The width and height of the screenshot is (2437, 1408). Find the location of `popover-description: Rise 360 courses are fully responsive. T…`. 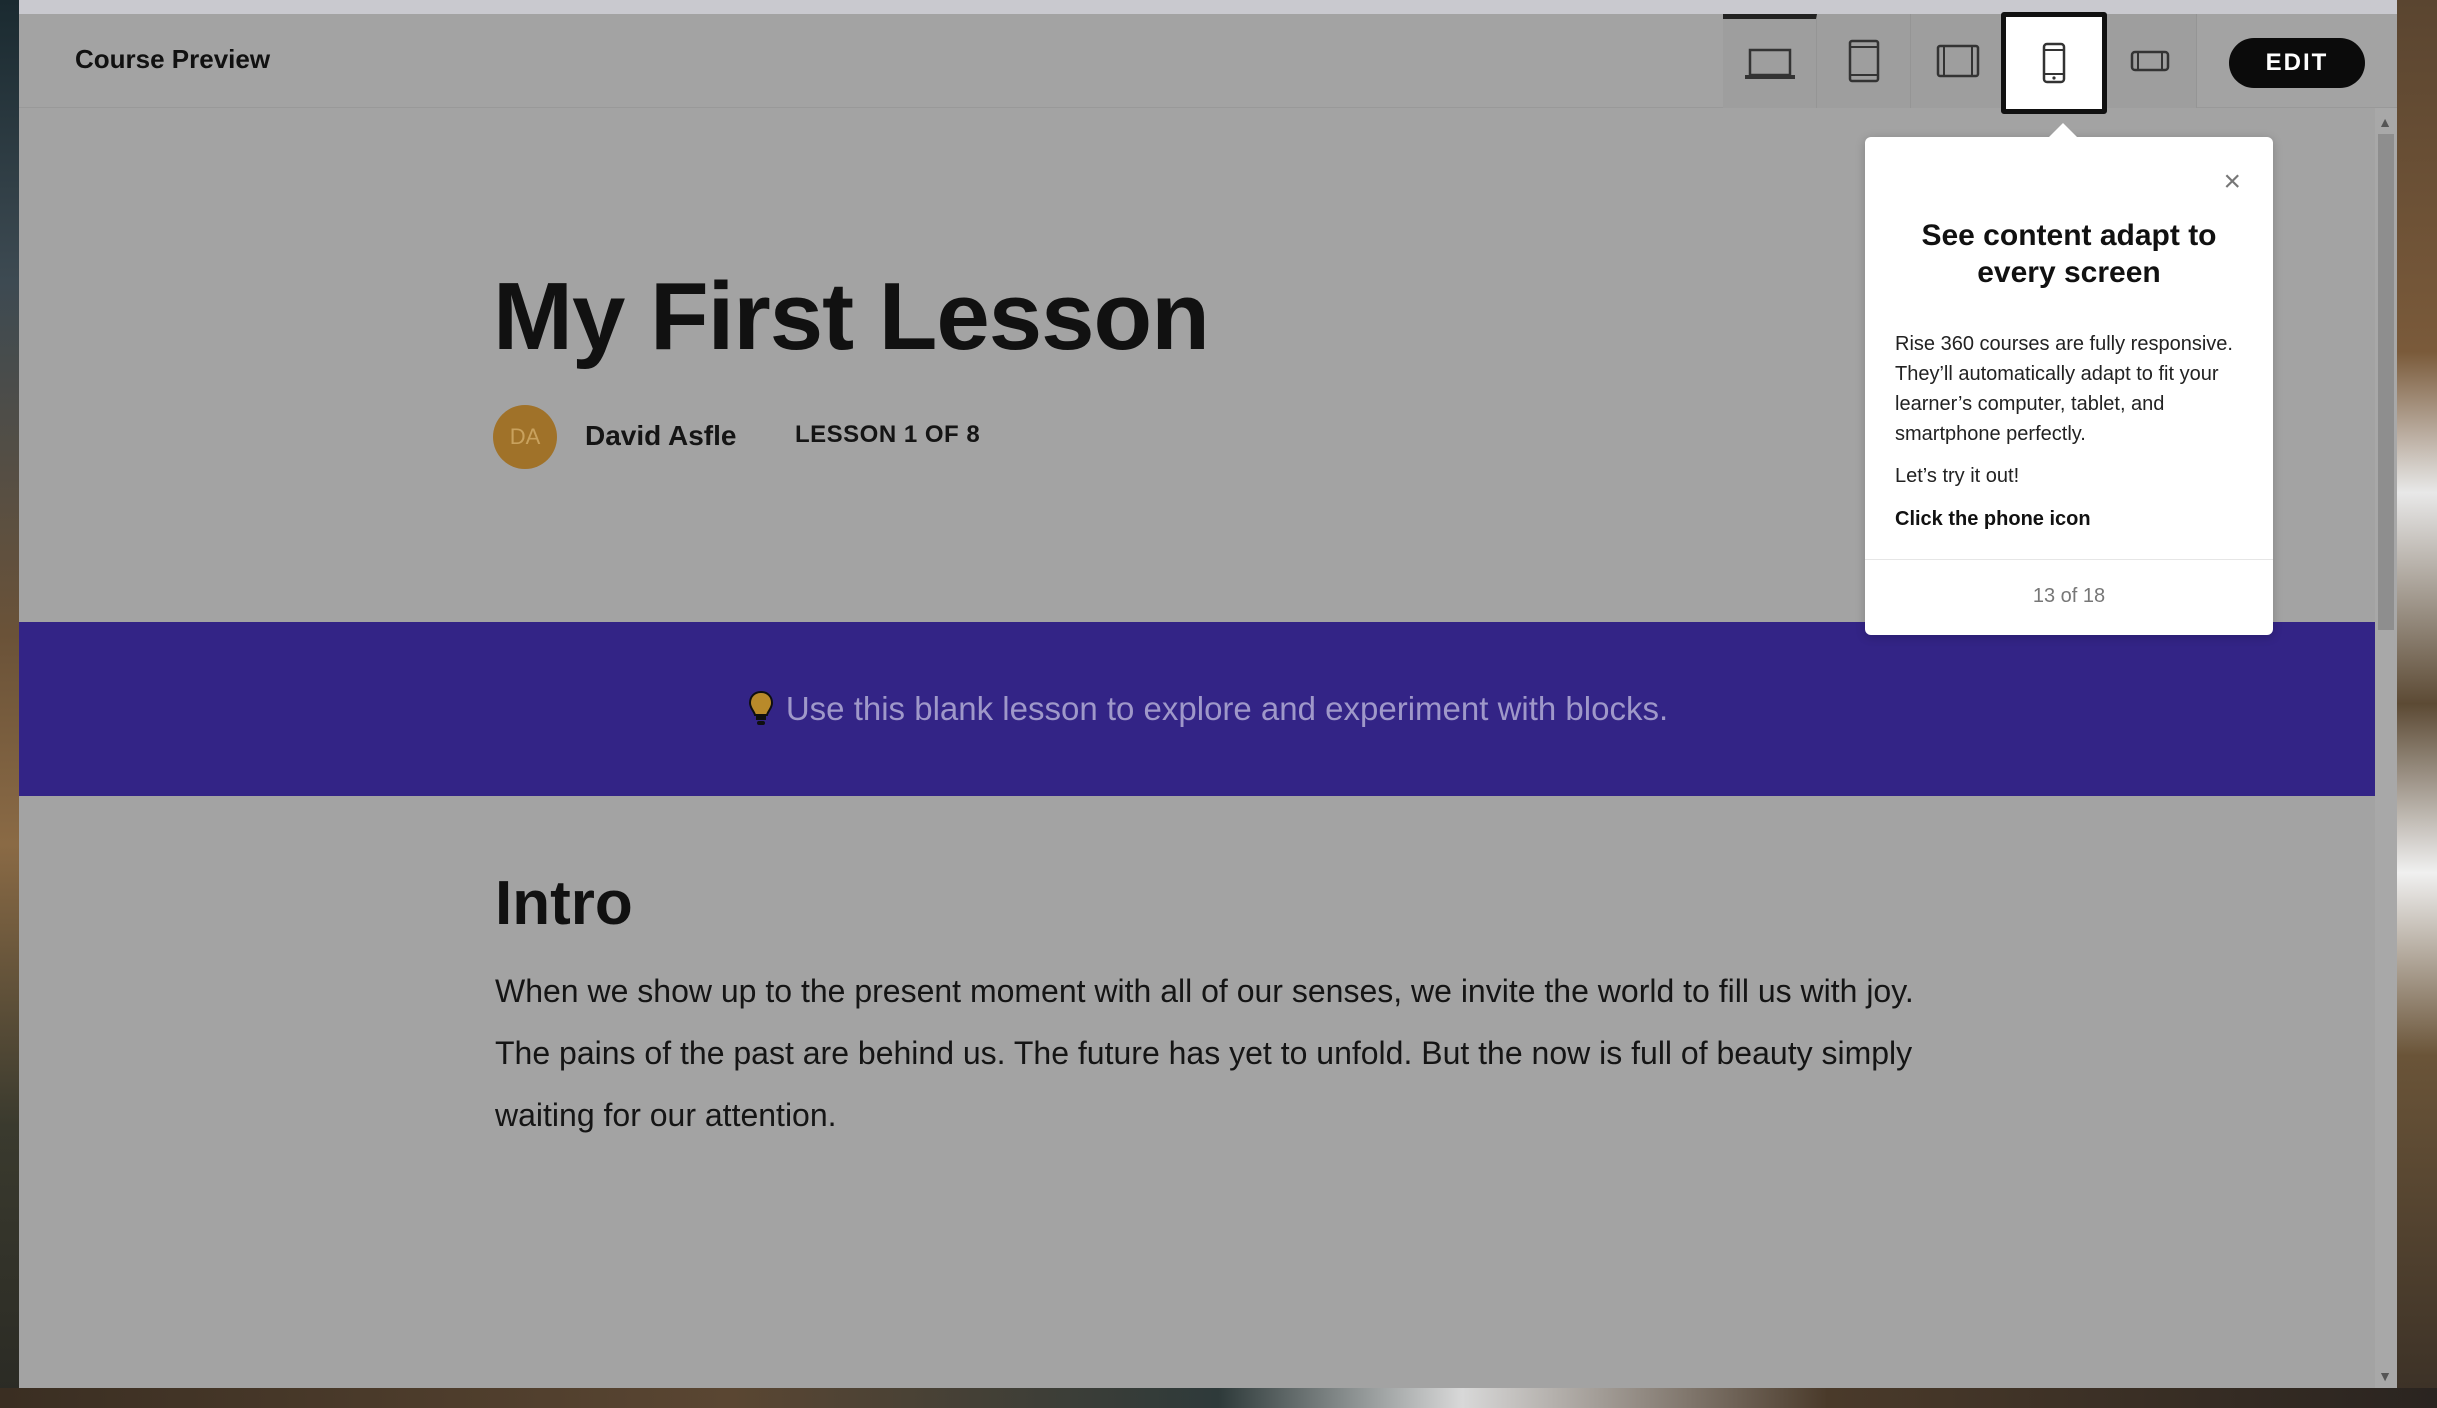

popover-description: Rise 360 courses are fully responsive. T… is located at coordinates (2064, 389).